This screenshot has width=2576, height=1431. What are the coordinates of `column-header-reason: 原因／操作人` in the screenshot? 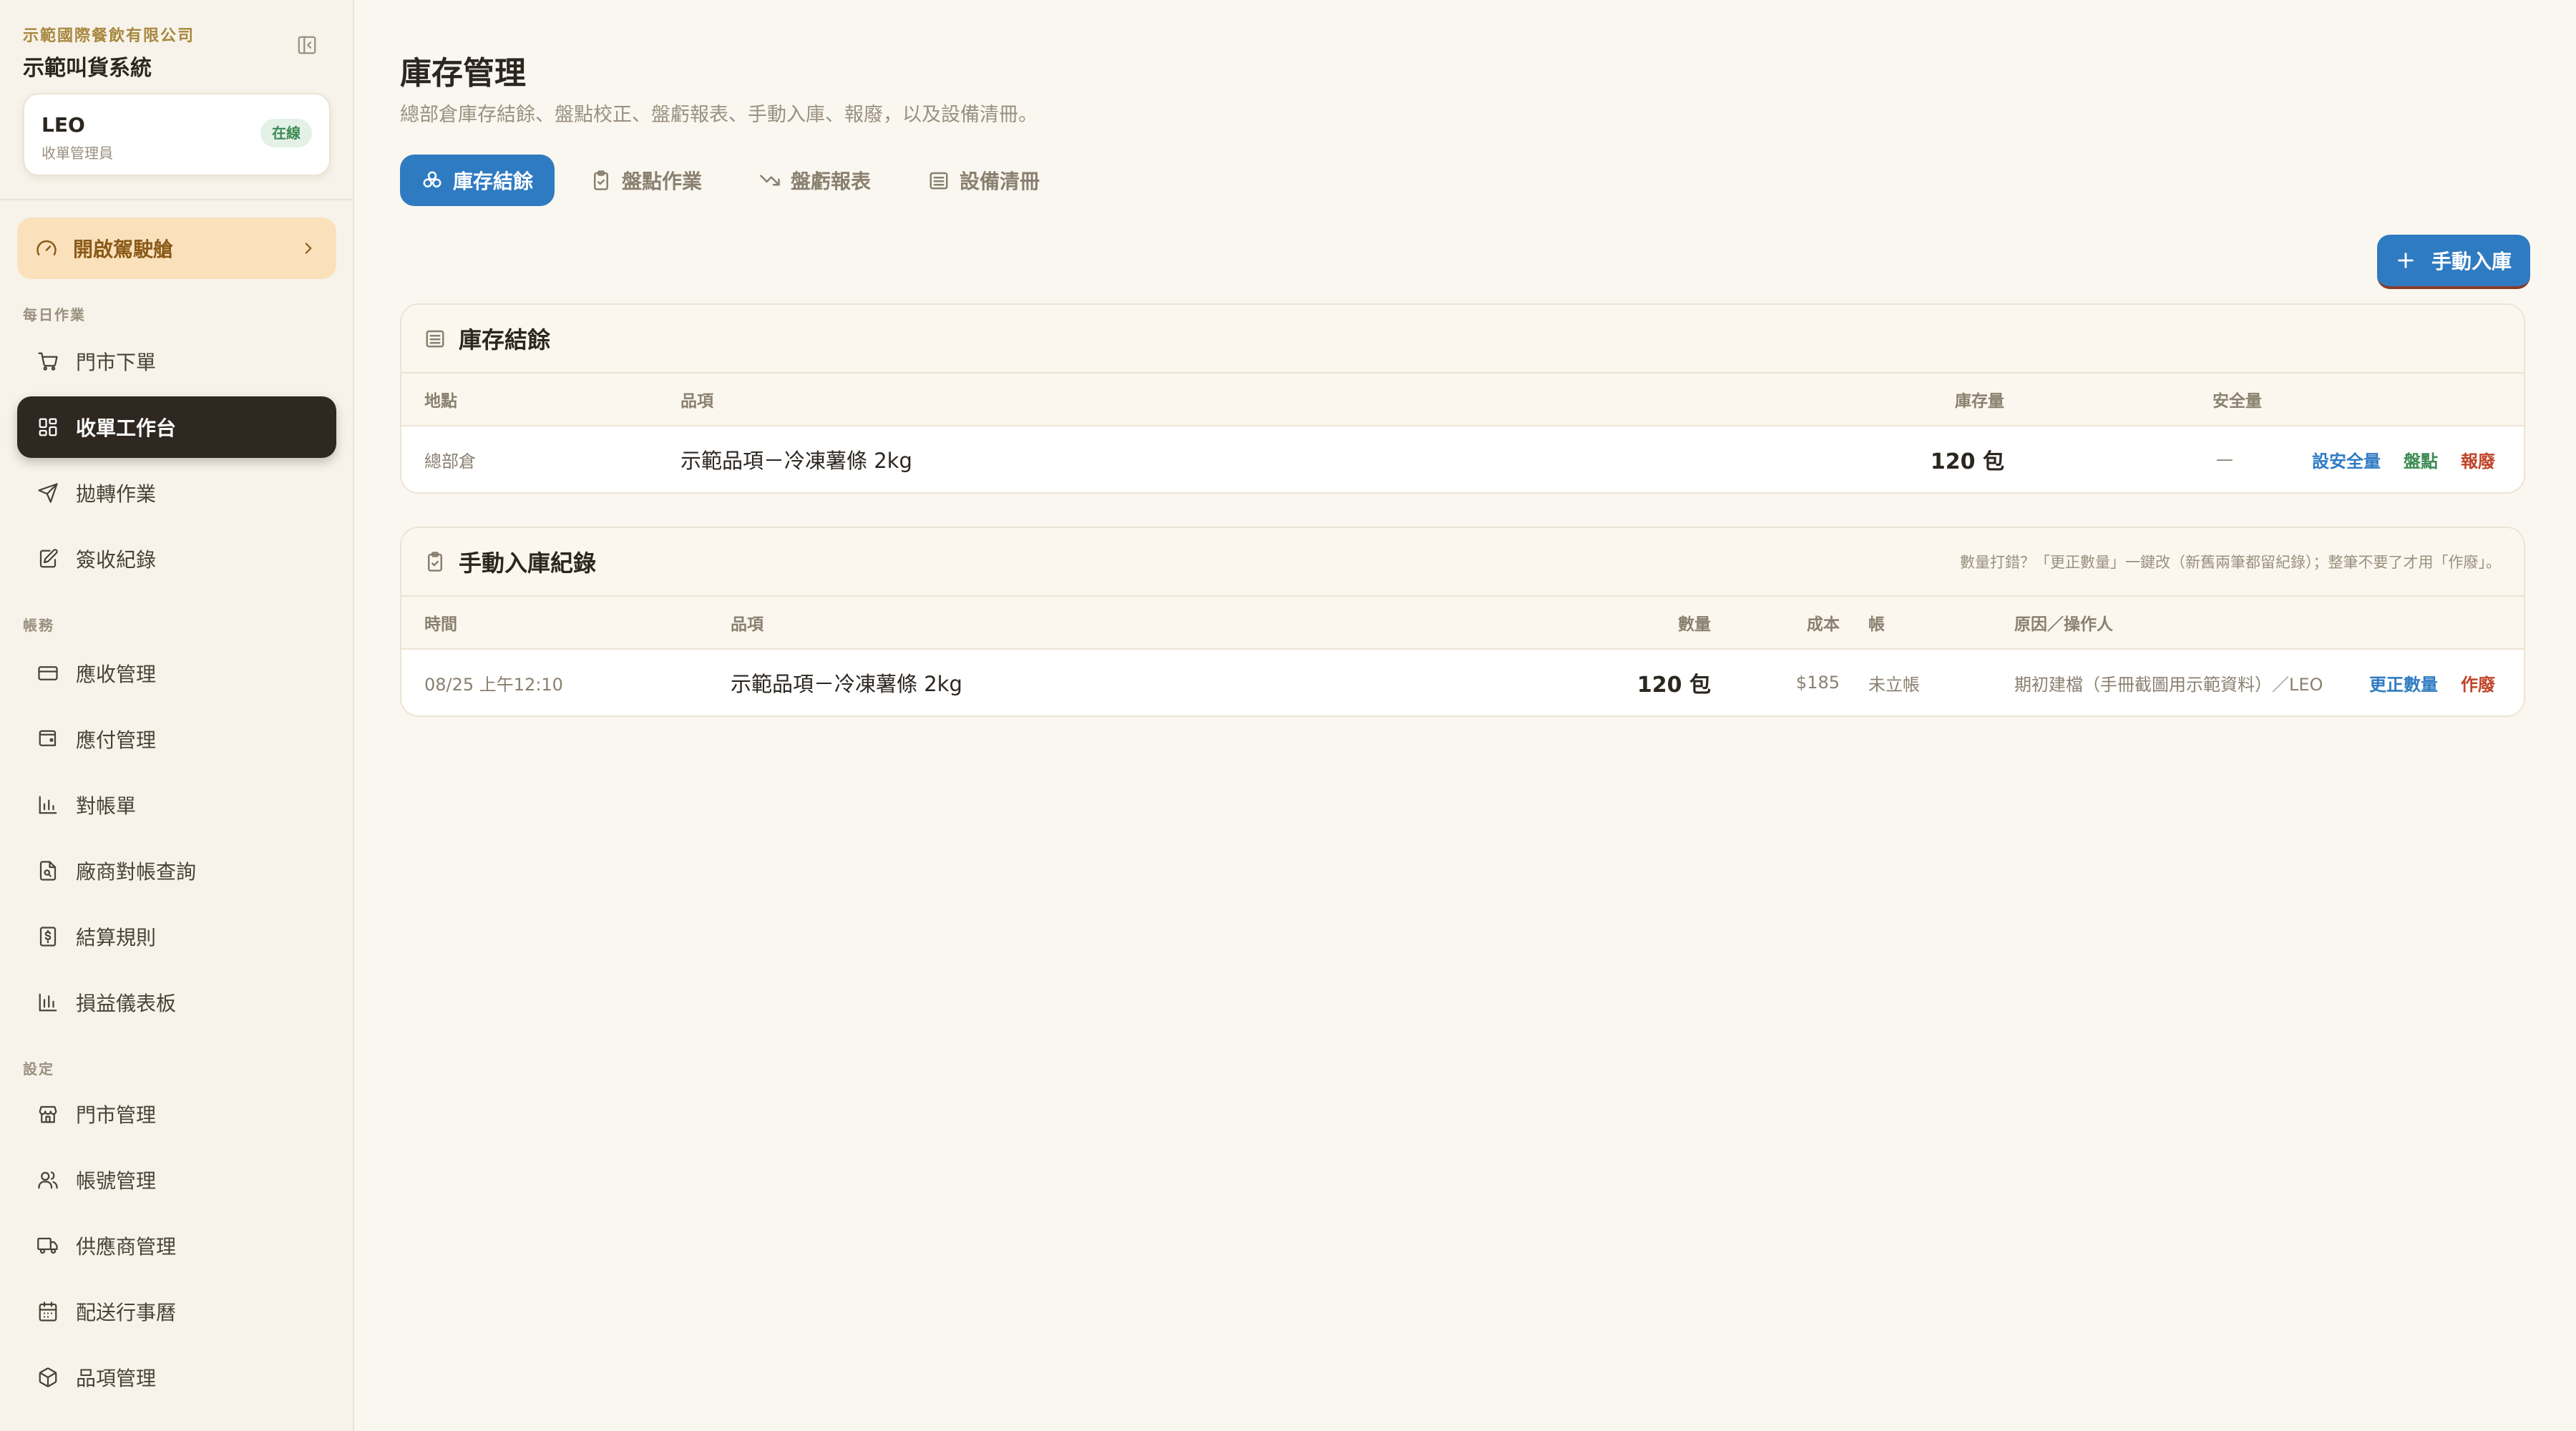 It's located at (2063, 624).